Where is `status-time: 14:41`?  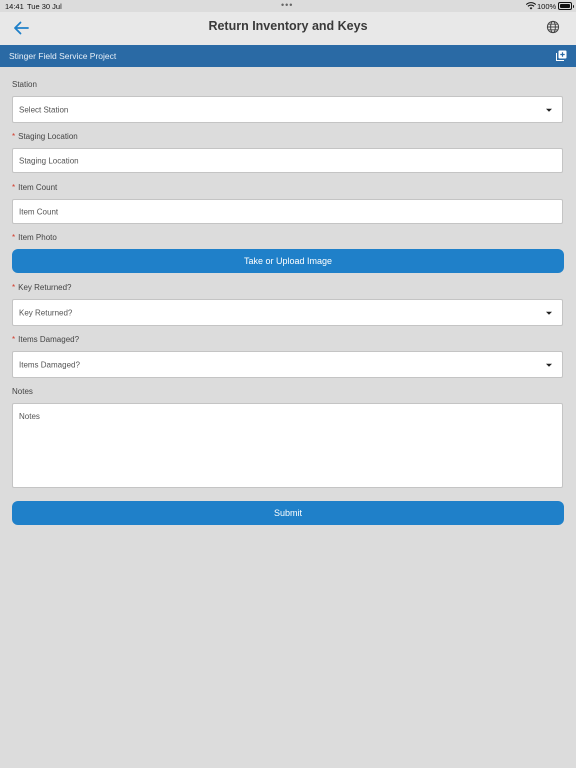
status-time: 14:41 is located at coordinates (14, 6).